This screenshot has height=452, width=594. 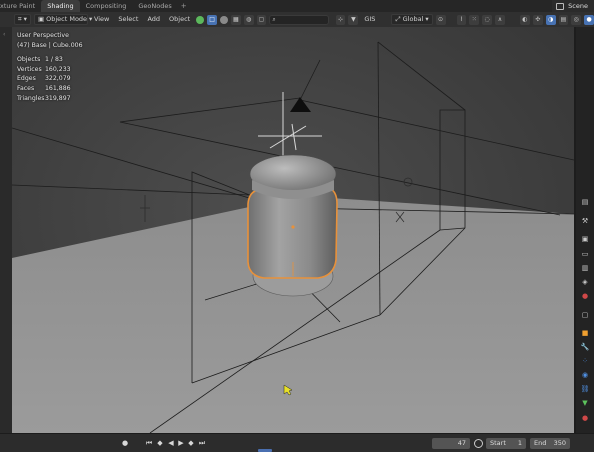 I want to click on search-input: ⌕, so click(x=299, y=19).